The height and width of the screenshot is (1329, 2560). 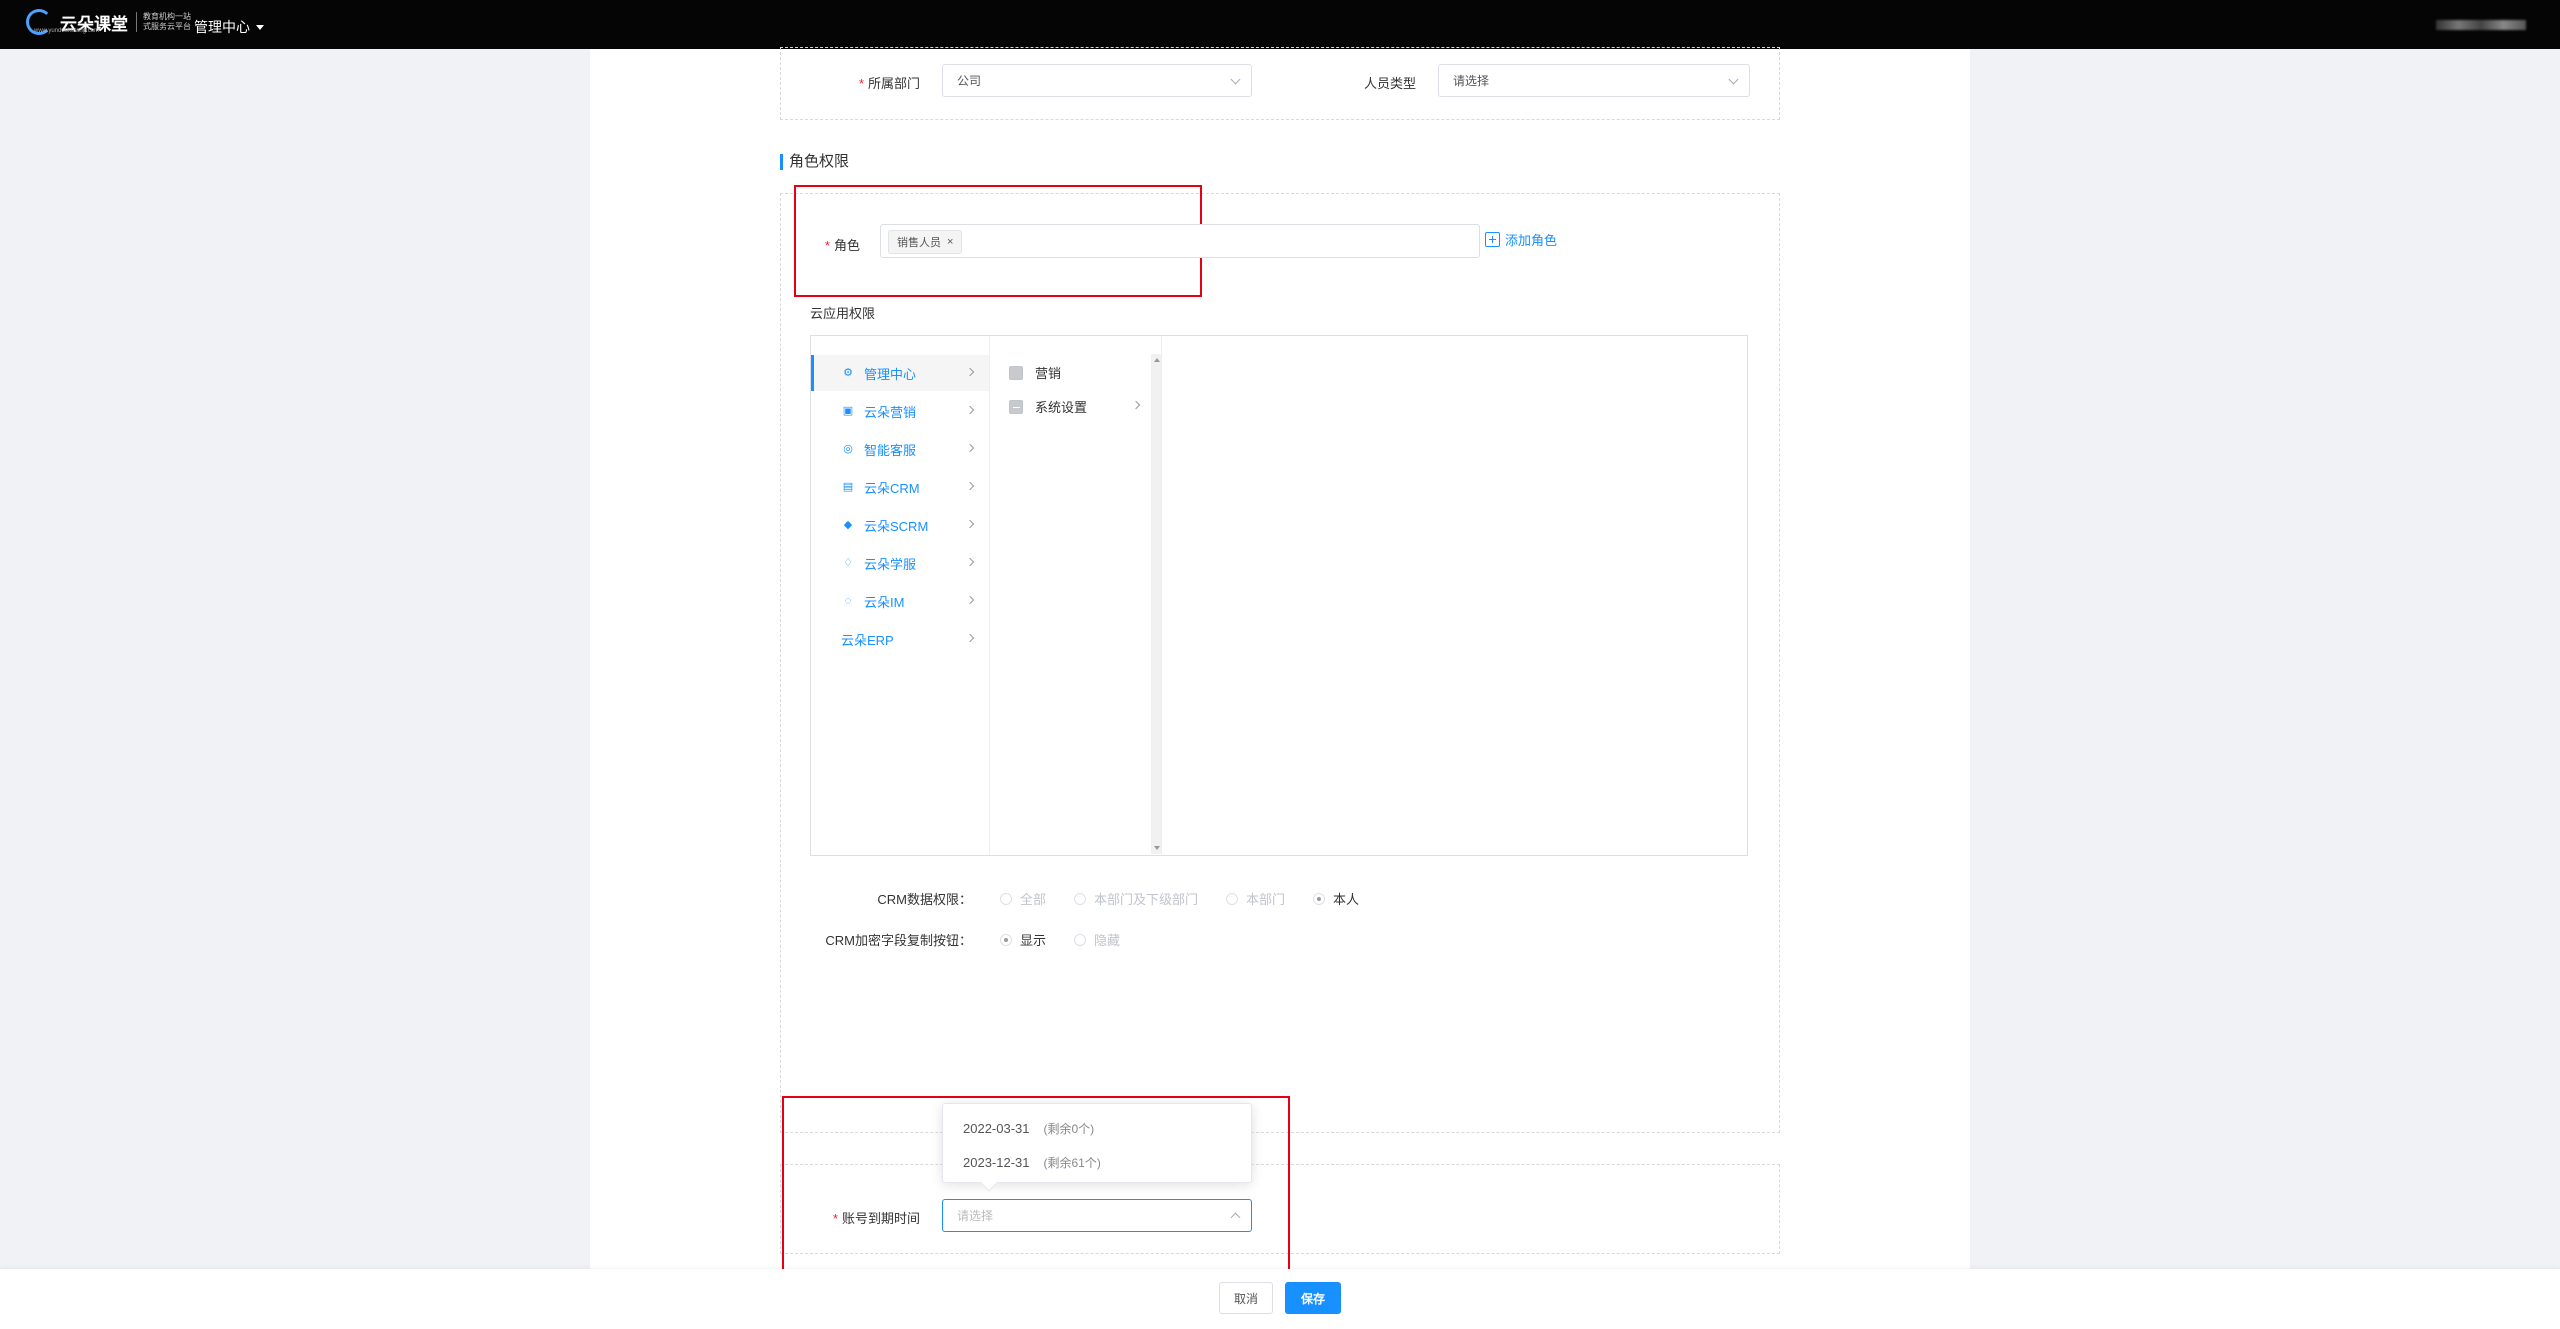 I want to click on submenu-item-system-settings: 系统设置, so click(x=1081, y=406).